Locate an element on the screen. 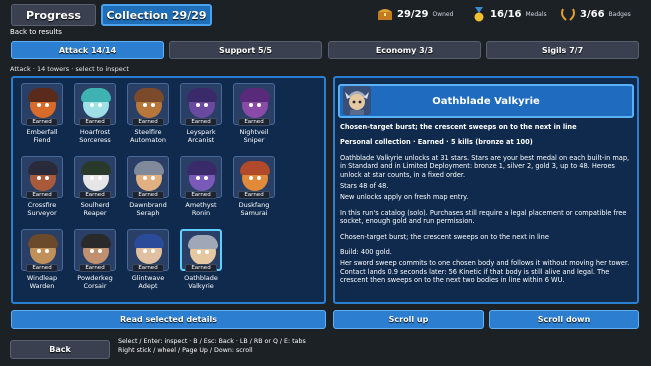 The image size is (651, 366). tab-attack: Attack 14/14 is located at coordinates (87, 50).